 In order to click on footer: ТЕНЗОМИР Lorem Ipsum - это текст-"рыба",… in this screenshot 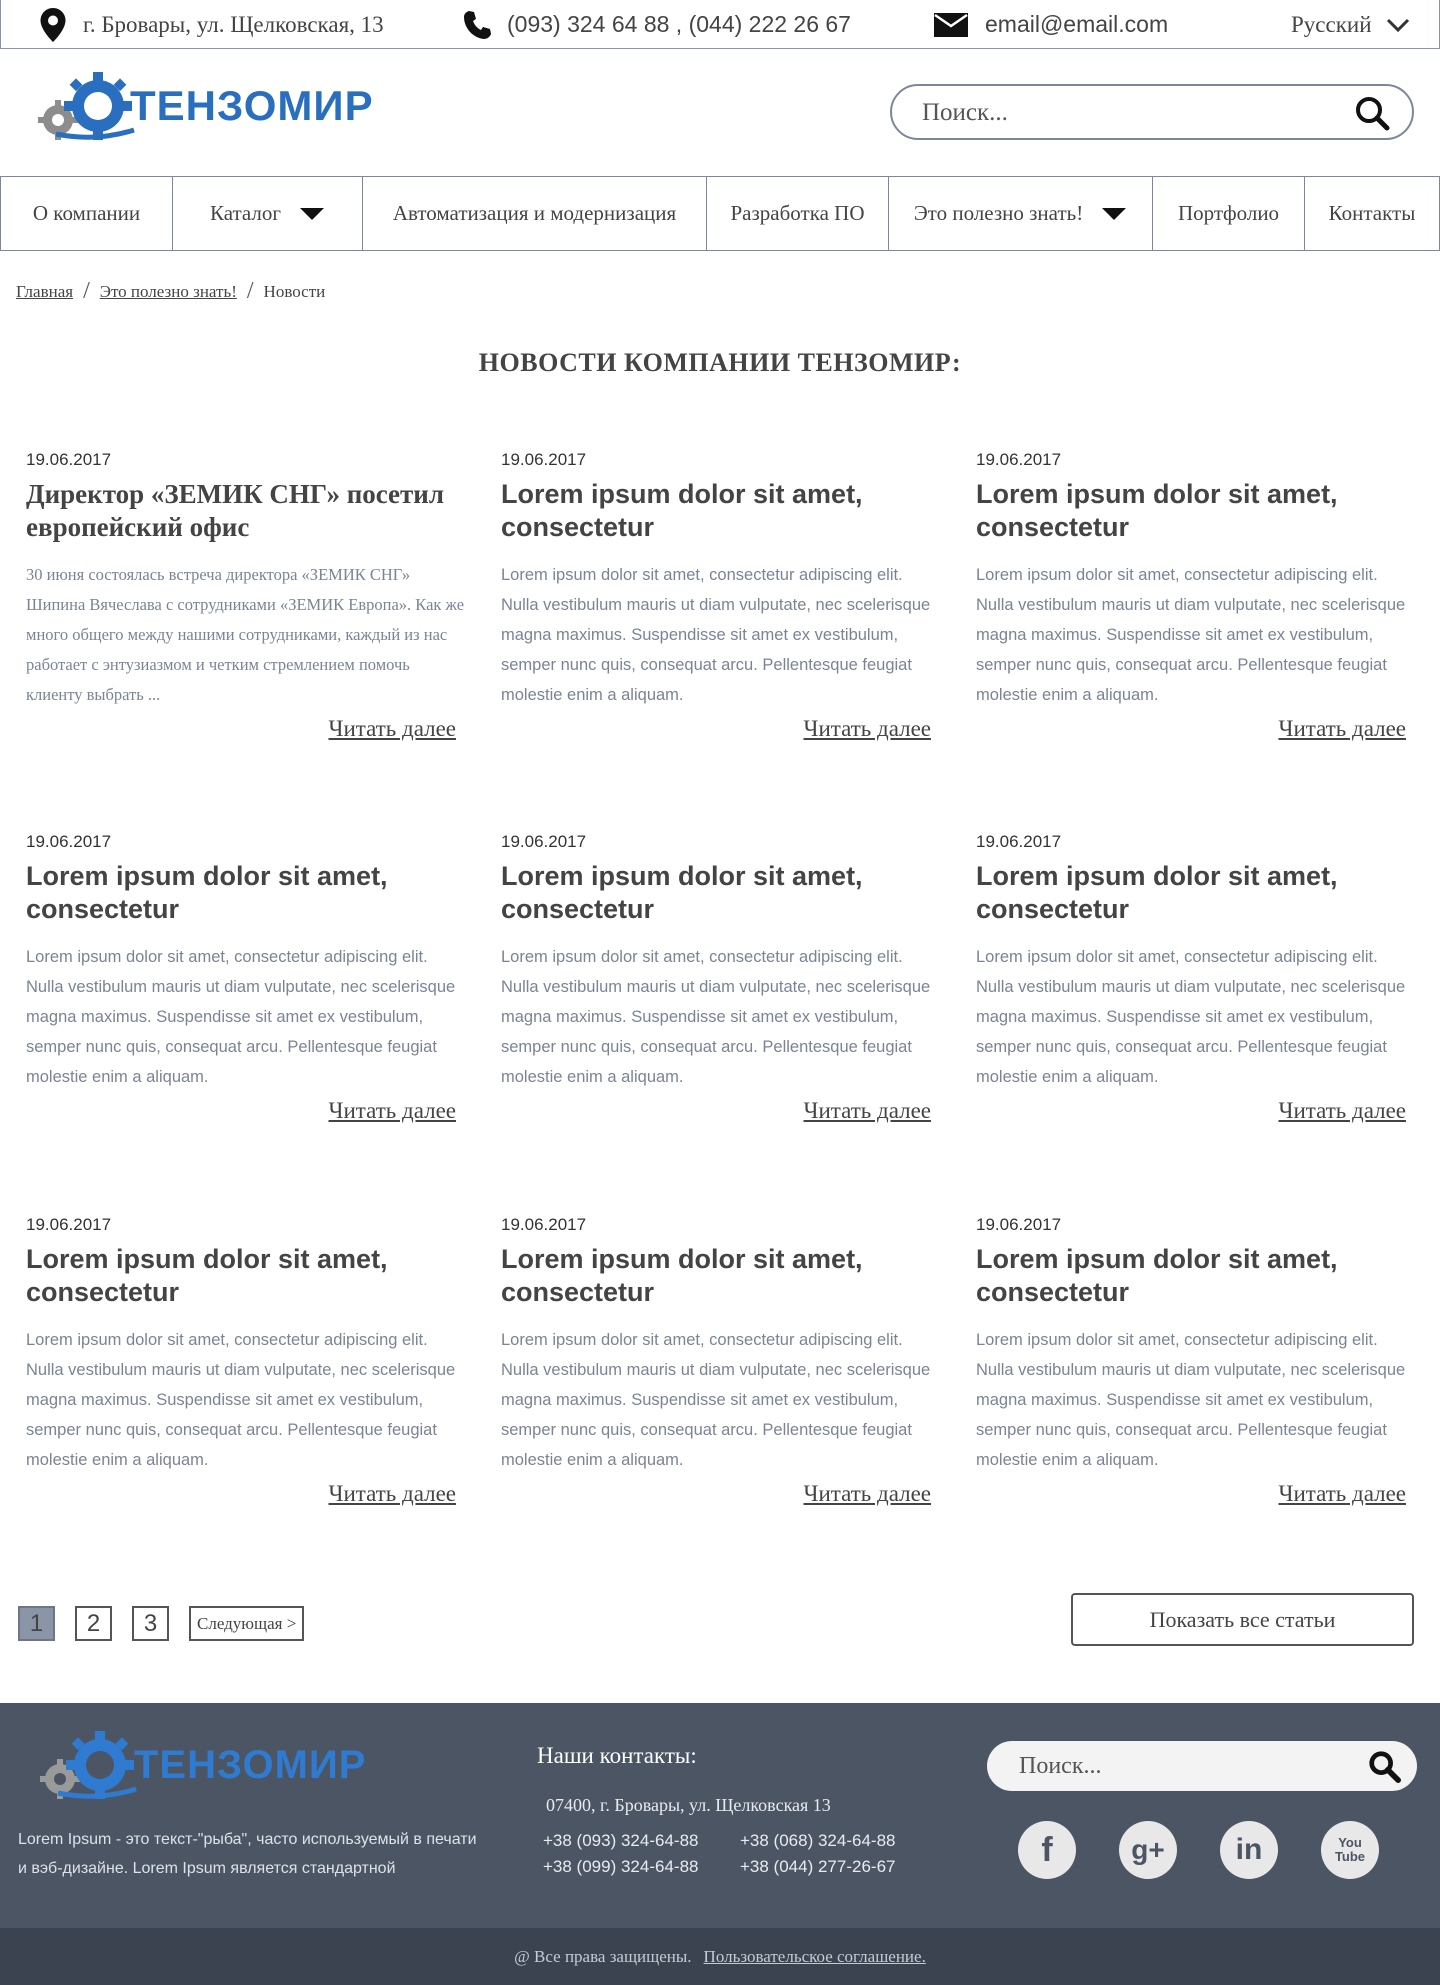, I will do `click(720, 1815)`.